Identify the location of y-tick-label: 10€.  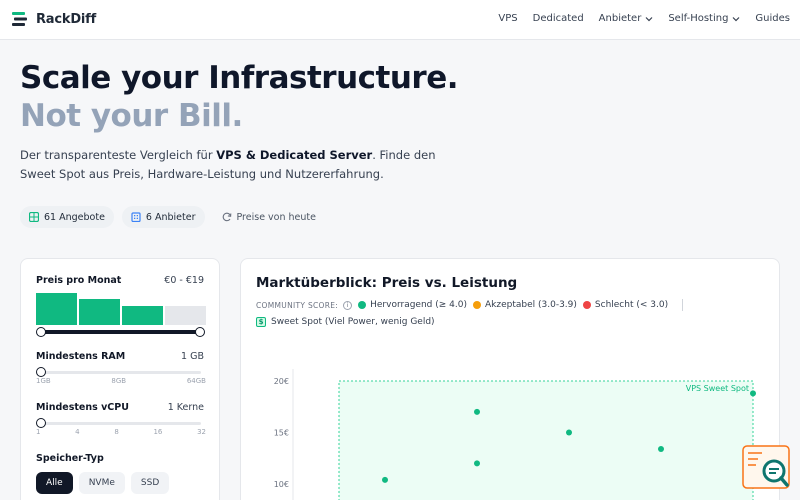
(281, 484).